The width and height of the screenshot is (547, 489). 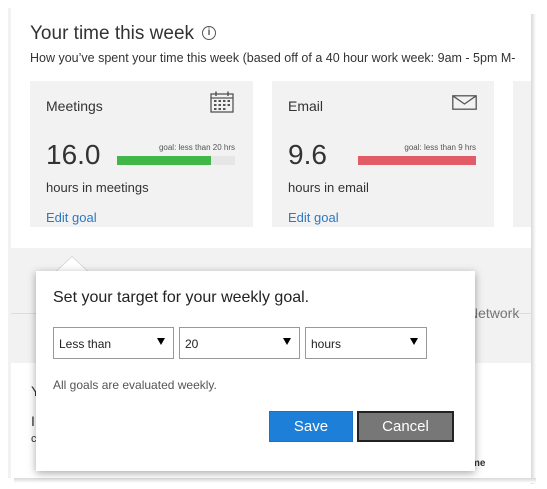 What do you see at coordinates (97, 187) in the screenshot?
I see `card-unit-label: hours in meetings` at bounding box center [97, 187].